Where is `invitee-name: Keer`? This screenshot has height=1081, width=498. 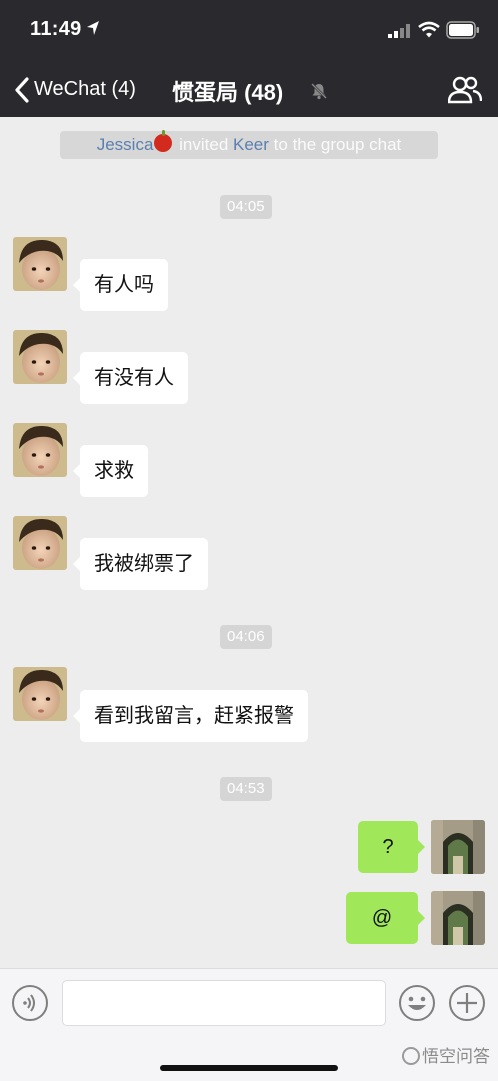 invitee-name: Keer is located at coordinates (251, 144).